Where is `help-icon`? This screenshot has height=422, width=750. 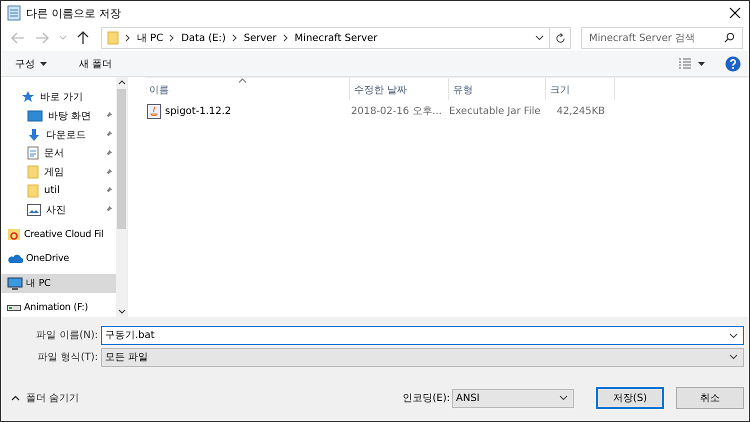 help-icon is located at coordinates (733, 64).